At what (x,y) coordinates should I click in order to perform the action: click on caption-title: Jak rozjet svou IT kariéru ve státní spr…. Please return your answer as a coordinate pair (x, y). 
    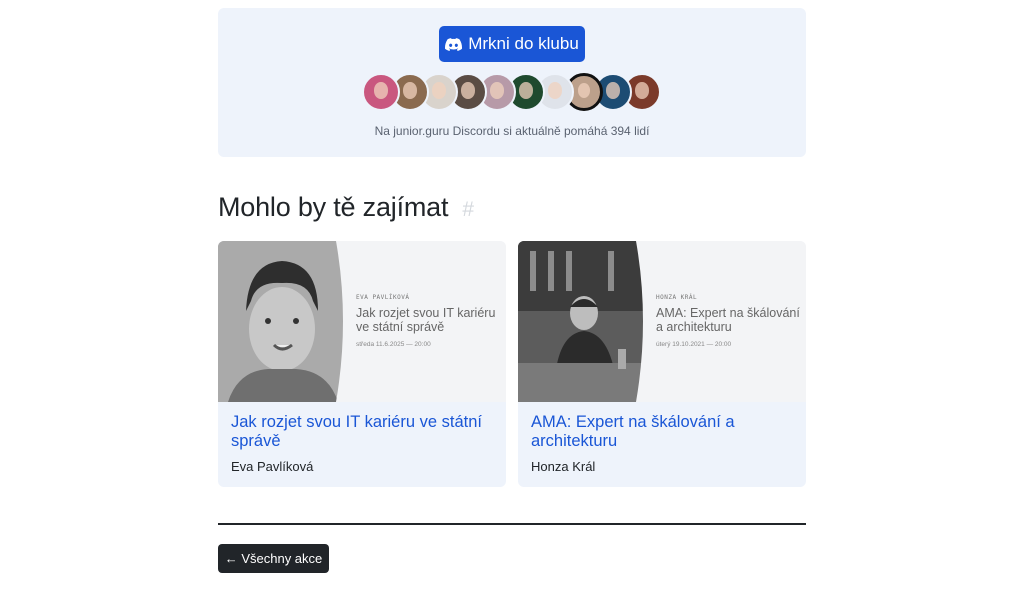
    Looking at the image, I should click on (426, 320).